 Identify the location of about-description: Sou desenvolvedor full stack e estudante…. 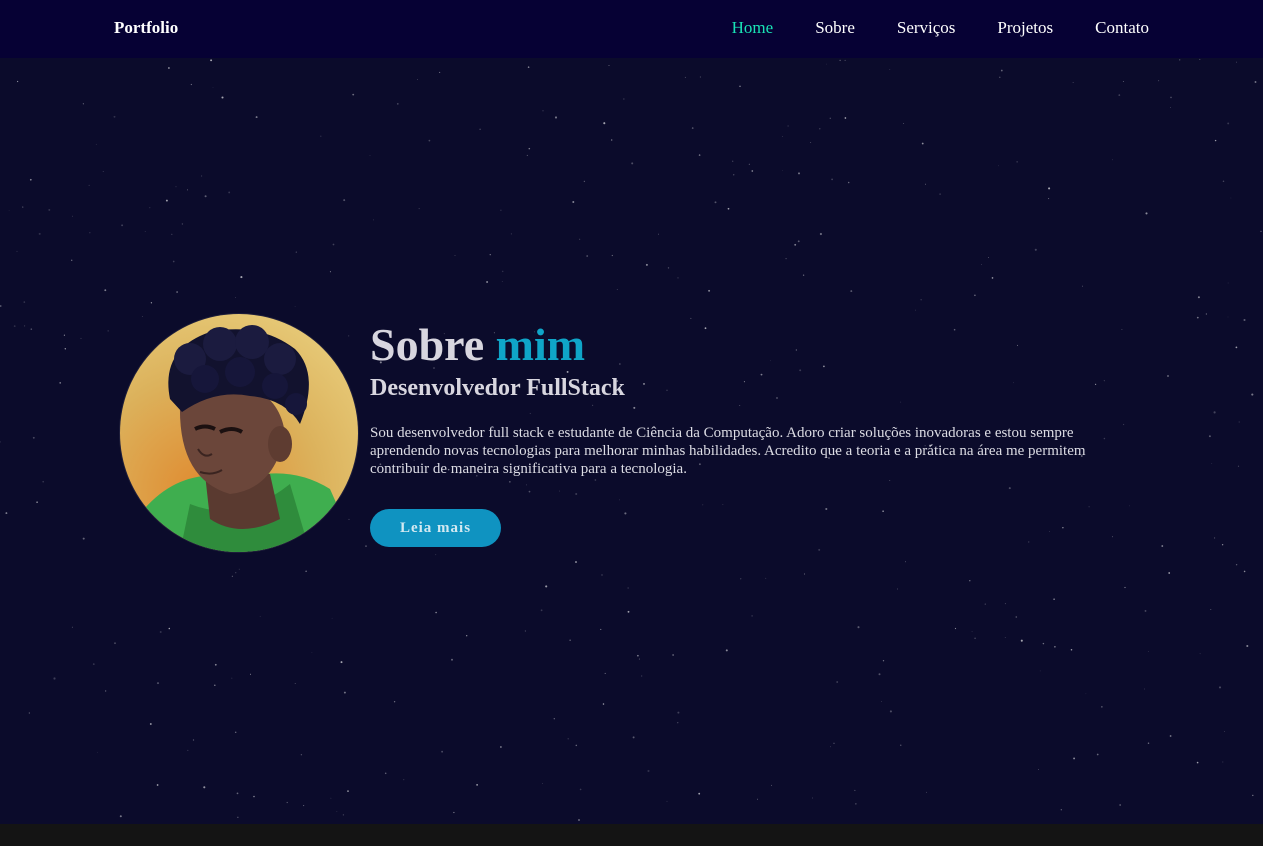
(728, 450).